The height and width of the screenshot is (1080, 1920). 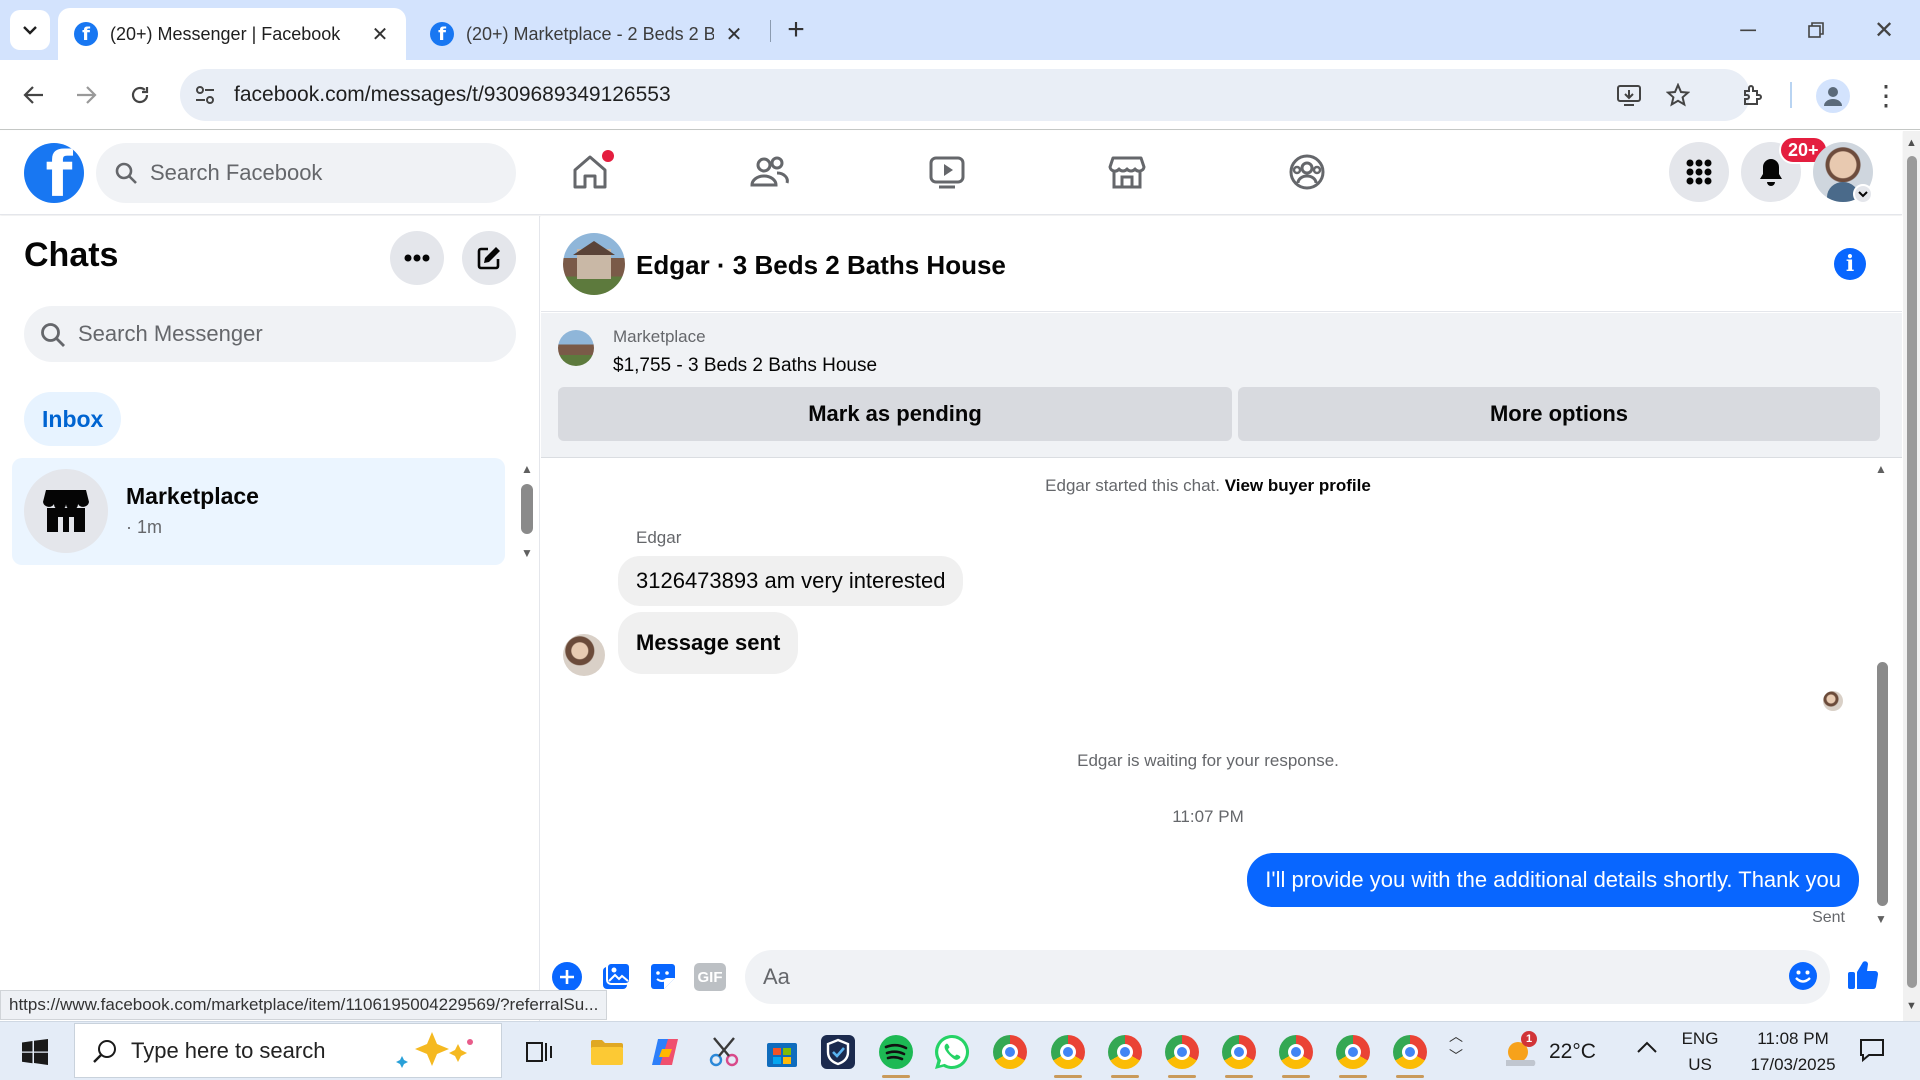 I want to click on like-button, so click(x=1863, y=975).